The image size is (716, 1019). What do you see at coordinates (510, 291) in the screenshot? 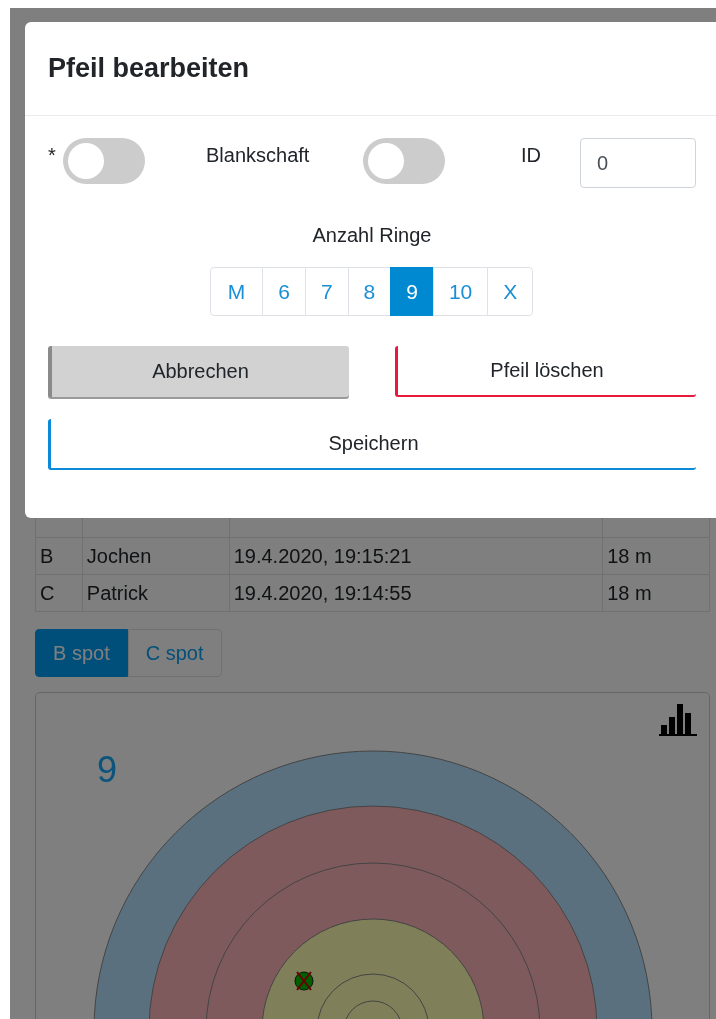
I see `ring-option: X` at bounding box center [510, 291].